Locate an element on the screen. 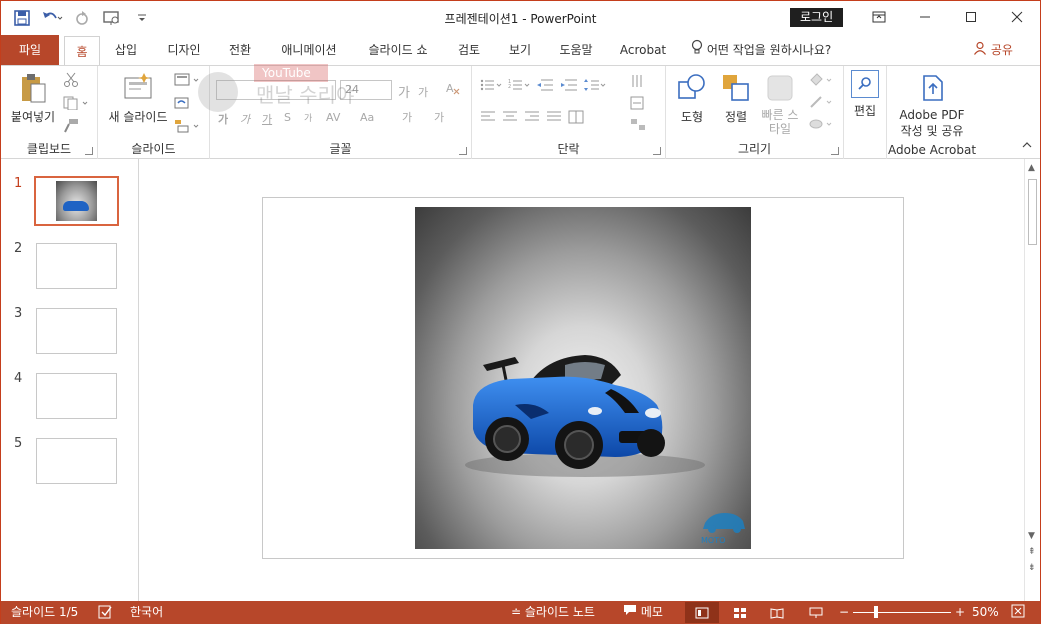 Image resolution: width=1041 pixels, height=624 pixels. tab-animations: 애니메이션 is located at coordinates (309, 50).